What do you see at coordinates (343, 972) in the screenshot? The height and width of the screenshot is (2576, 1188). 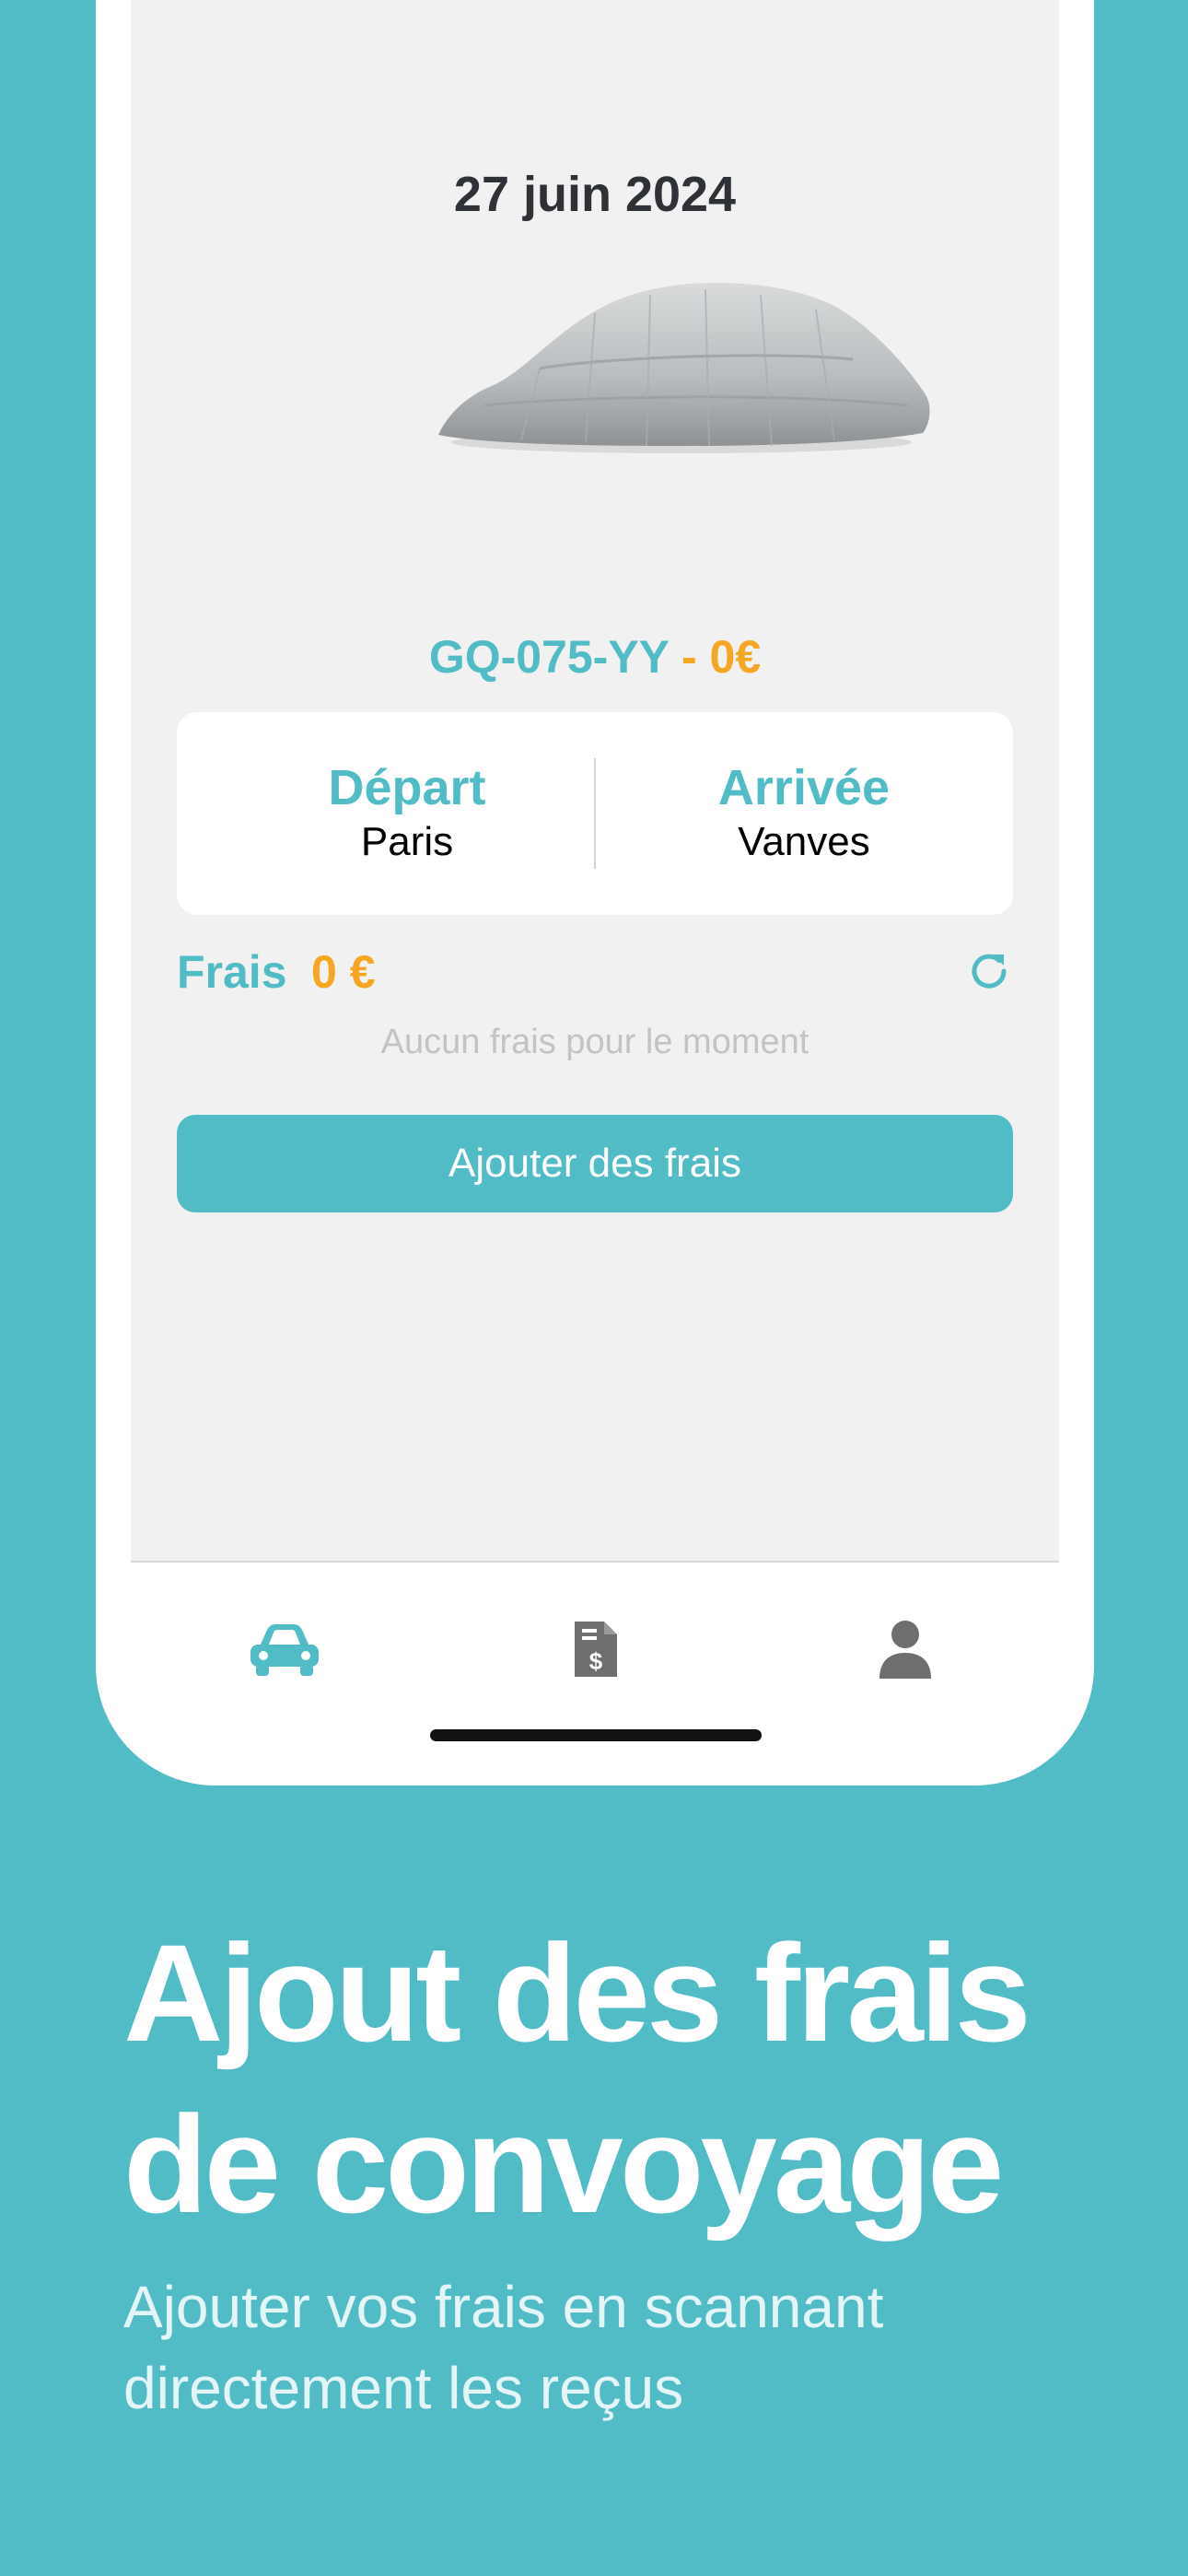 I see `fees-total: 0 €` at bounding box center [343, 972].